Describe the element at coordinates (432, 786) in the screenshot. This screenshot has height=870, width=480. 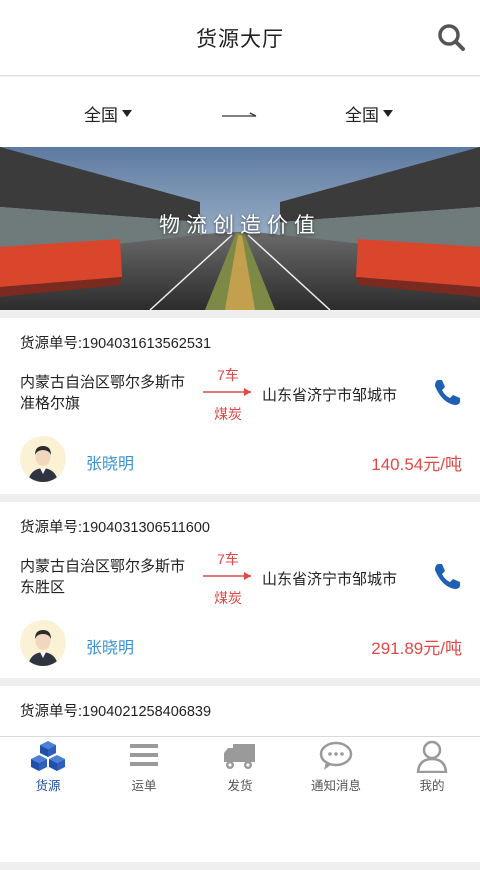
I see `tab-label: 我的` at that location.